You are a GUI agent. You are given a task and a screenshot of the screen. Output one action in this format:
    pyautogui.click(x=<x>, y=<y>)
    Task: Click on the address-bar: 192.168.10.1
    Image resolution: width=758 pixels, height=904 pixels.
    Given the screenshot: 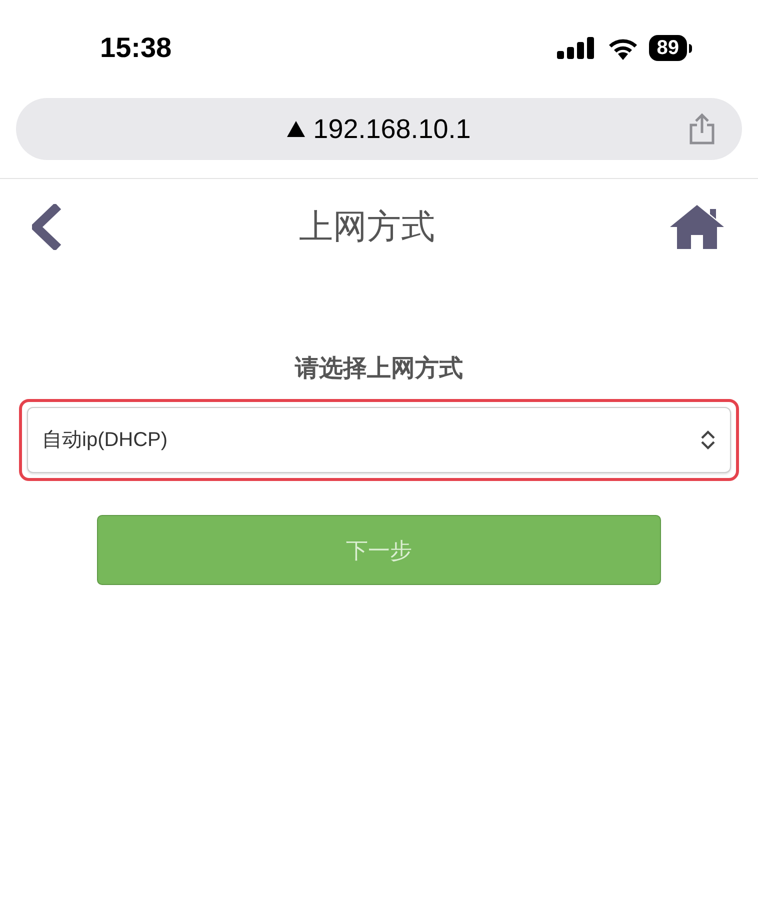 What is the action you would take?
    pyautogui.click(x=379, y=129)
    